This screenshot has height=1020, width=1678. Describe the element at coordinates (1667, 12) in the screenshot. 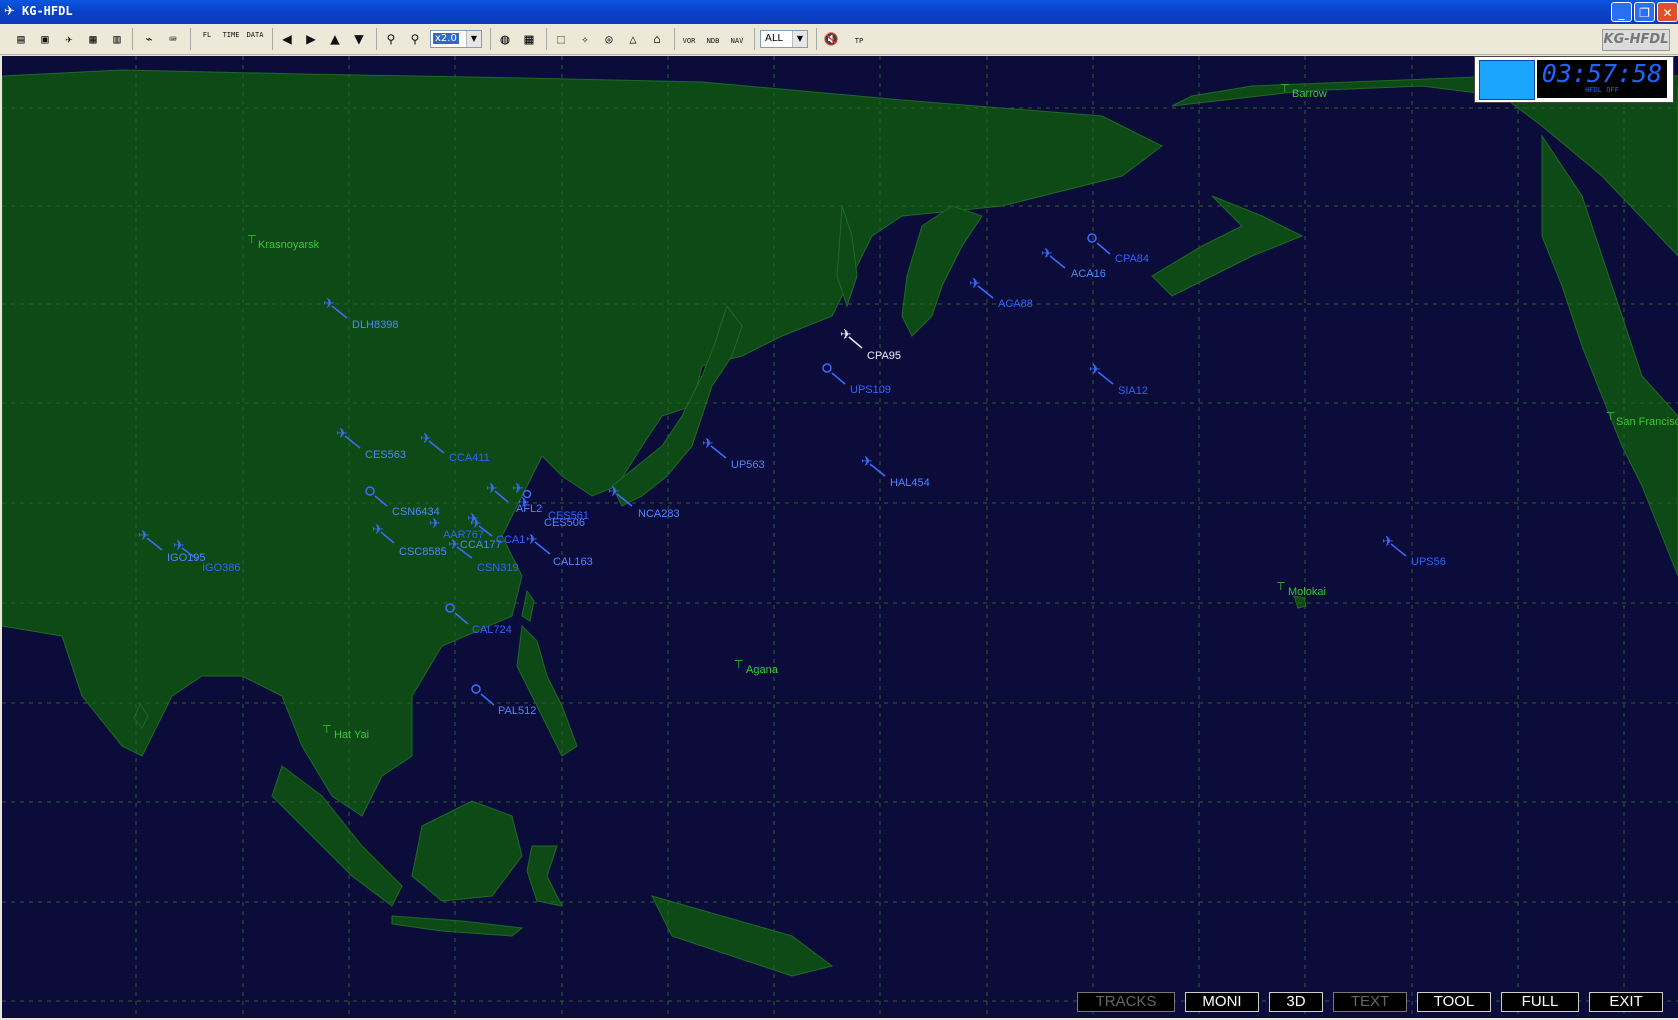

I see `close-button: ✕` at that location.